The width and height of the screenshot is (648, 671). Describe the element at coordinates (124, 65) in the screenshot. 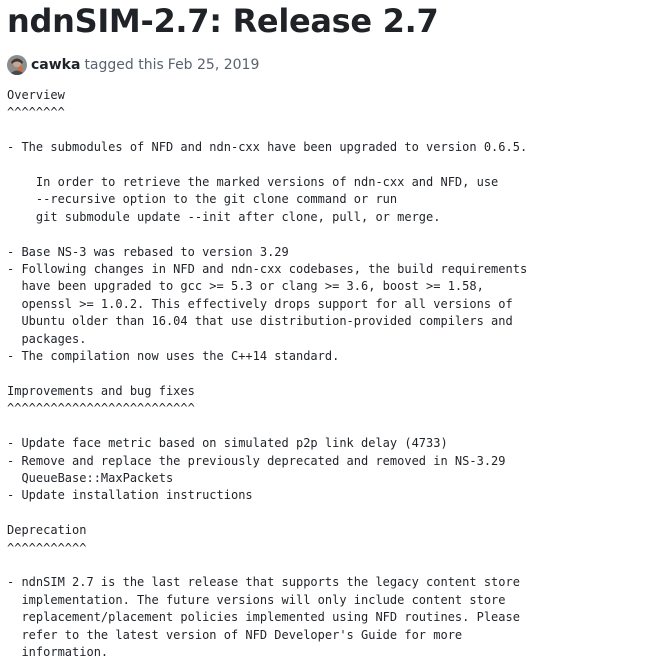

I see `tag-action-text: tagged this` at that location.